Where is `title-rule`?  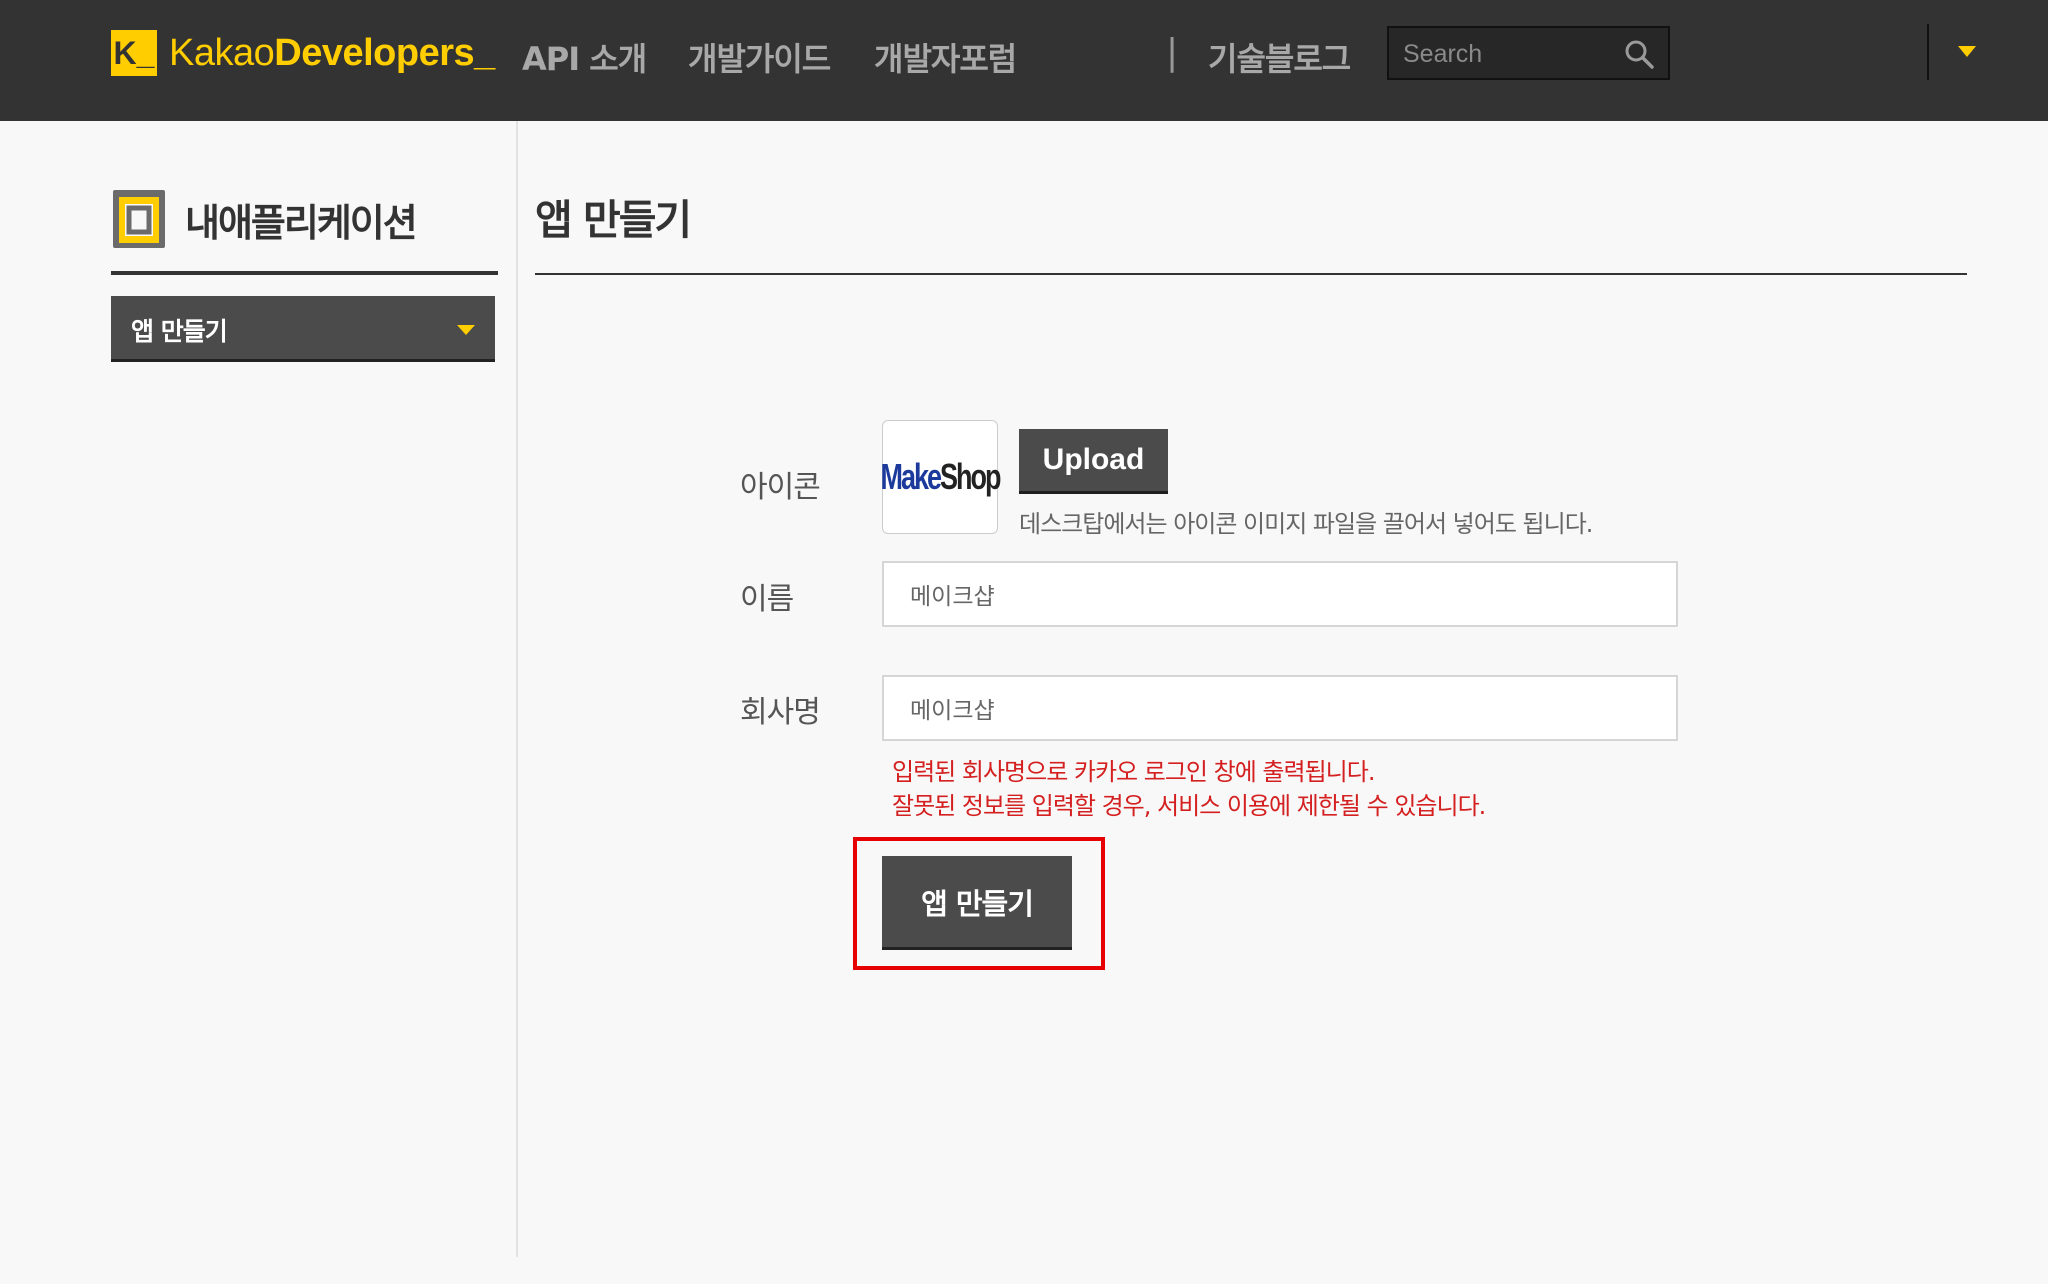
title-rule is located at coordinates (1251, 274).